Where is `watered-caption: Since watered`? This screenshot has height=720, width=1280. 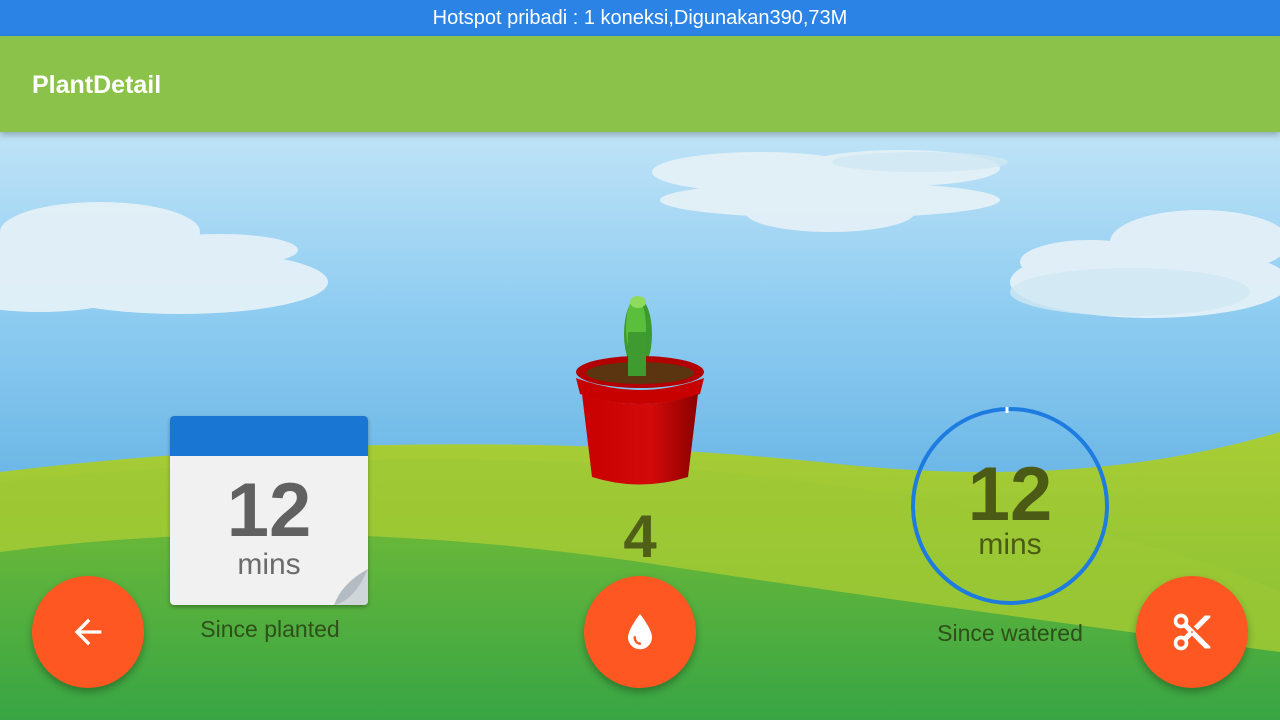
watered-caption: Since watered is located at coordinates (1010, 633).